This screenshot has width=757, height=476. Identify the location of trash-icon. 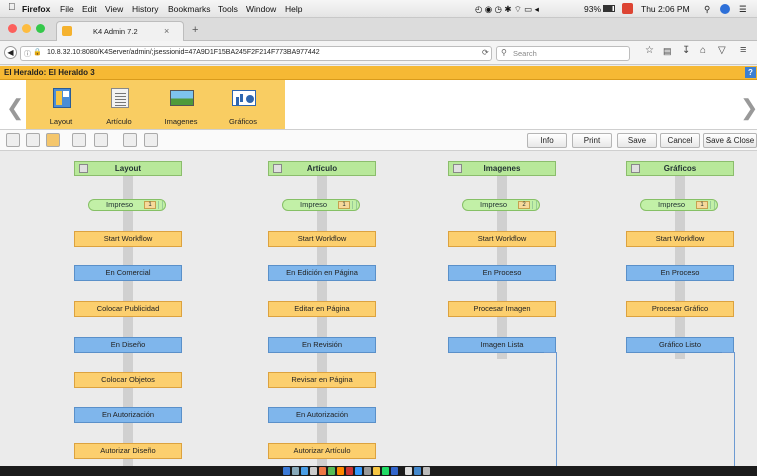
(426, 471).